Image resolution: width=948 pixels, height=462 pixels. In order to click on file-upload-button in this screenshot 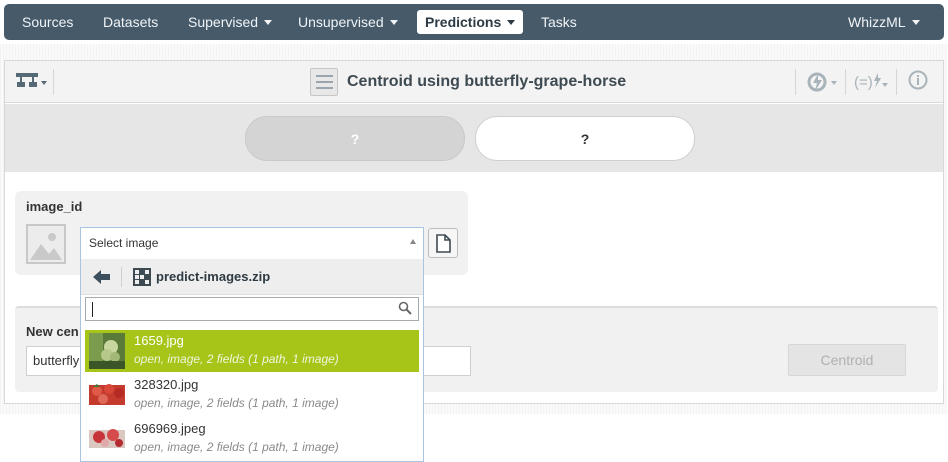, I will do `click(443, 243)`.